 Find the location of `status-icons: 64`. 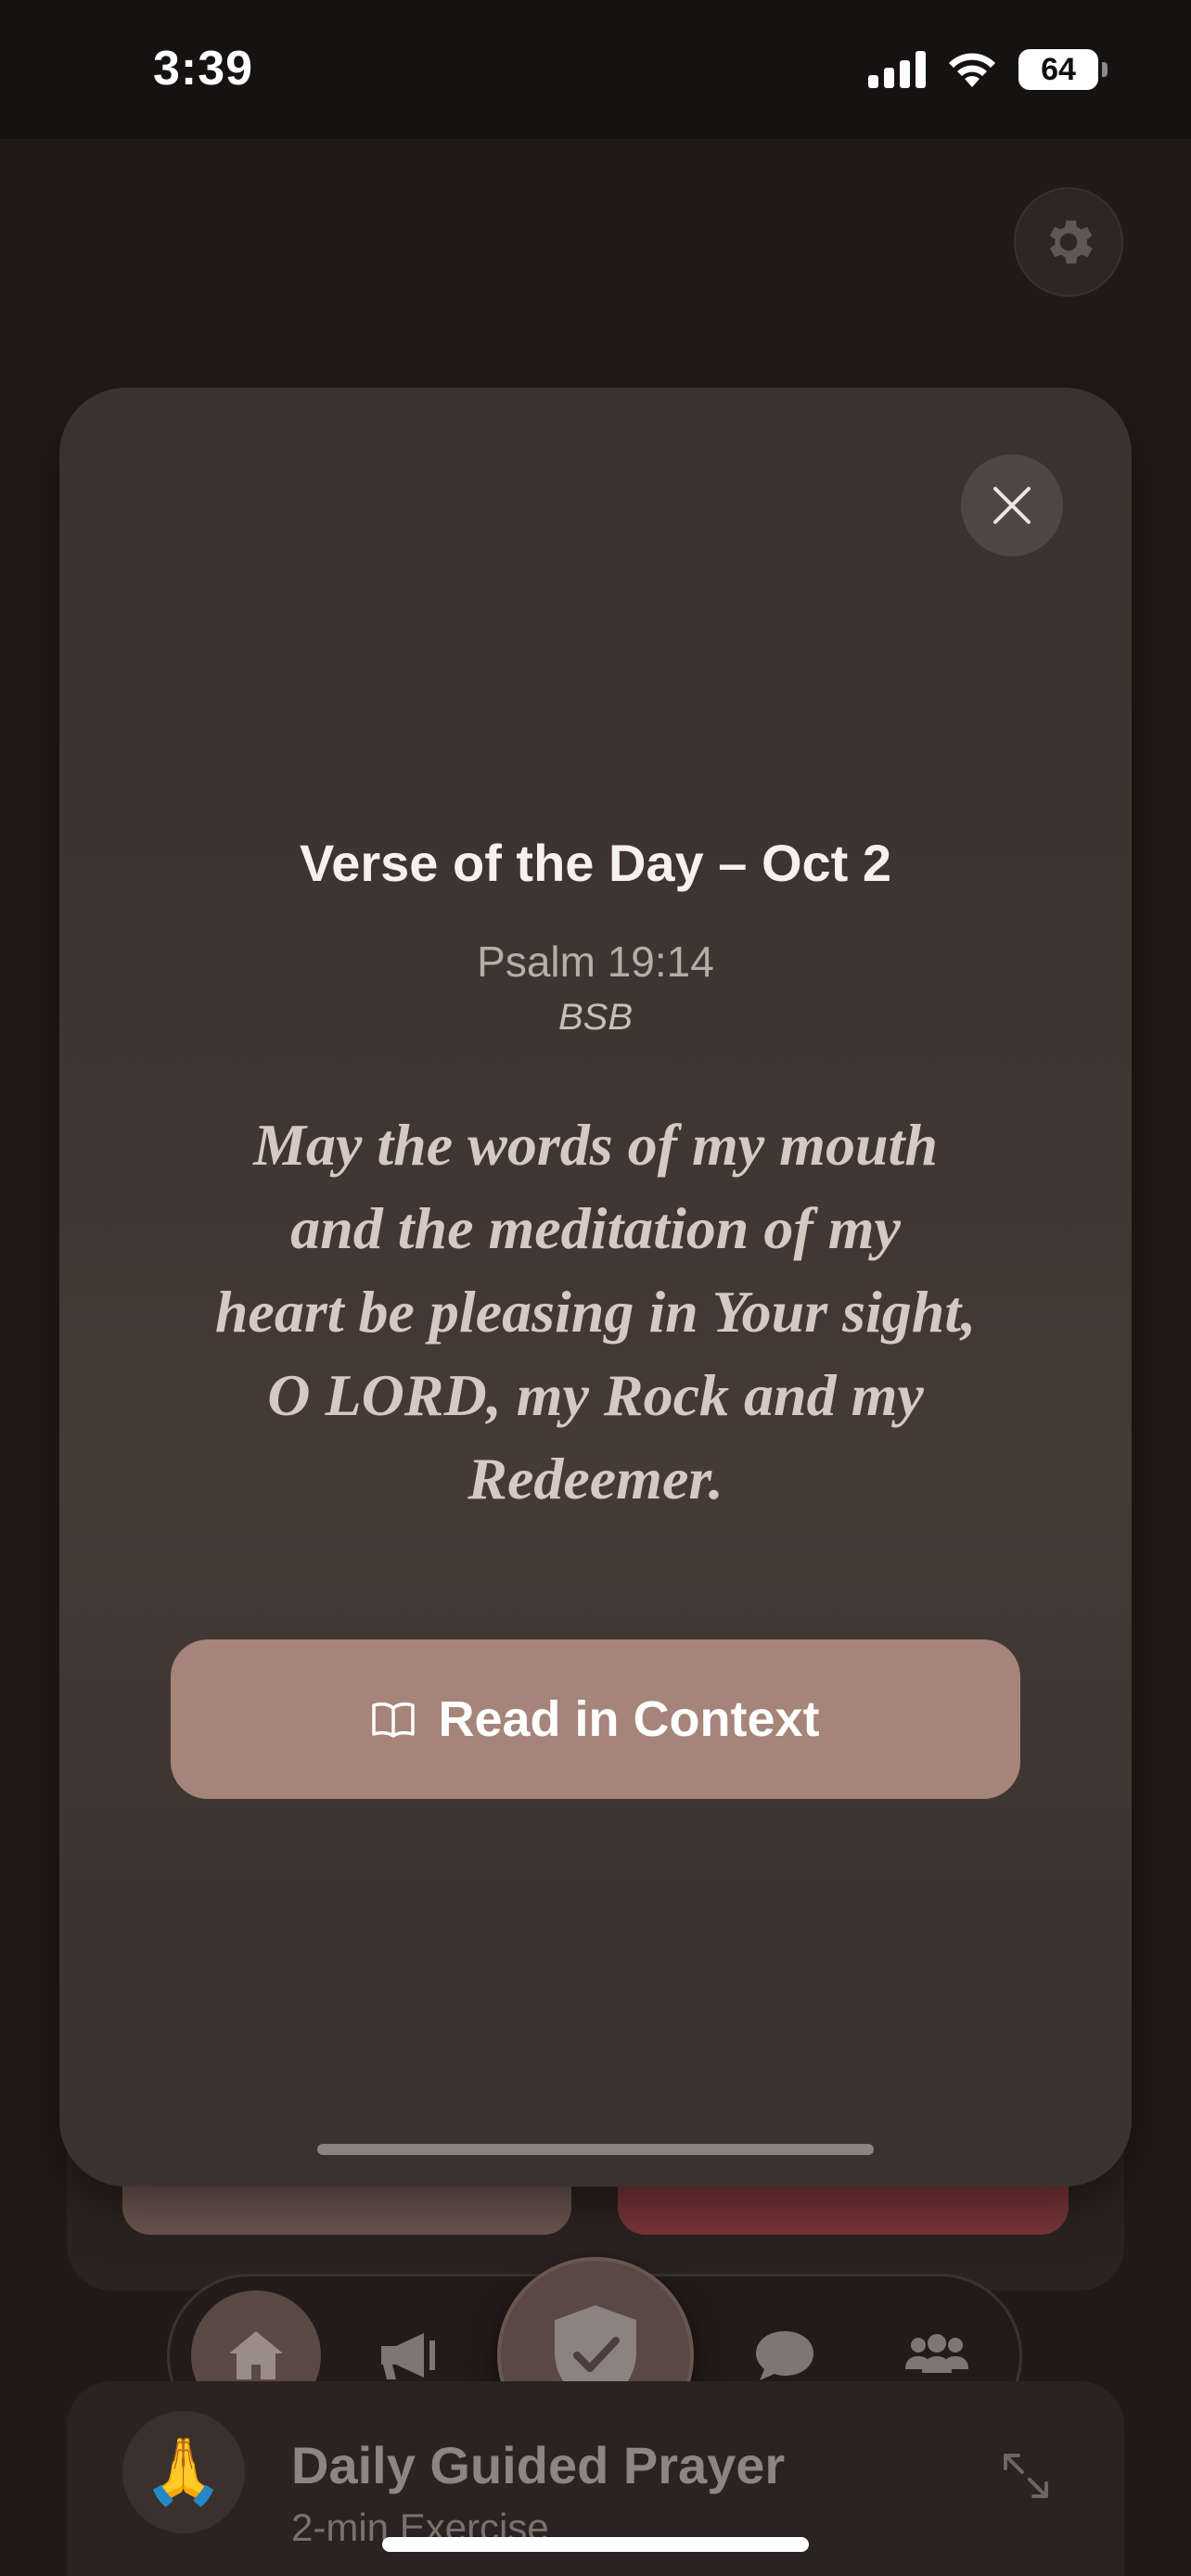

status-icons: 64 is located at coordinates (988, 69).